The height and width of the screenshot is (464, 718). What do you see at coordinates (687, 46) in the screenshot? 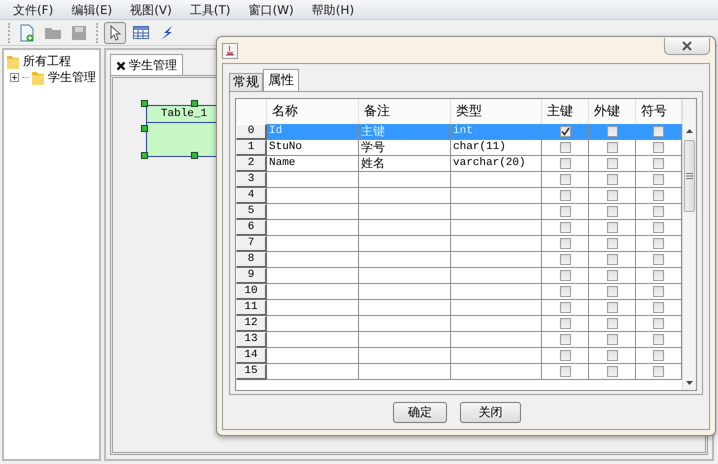
I see `close-button` at bounding box center [687, 46].